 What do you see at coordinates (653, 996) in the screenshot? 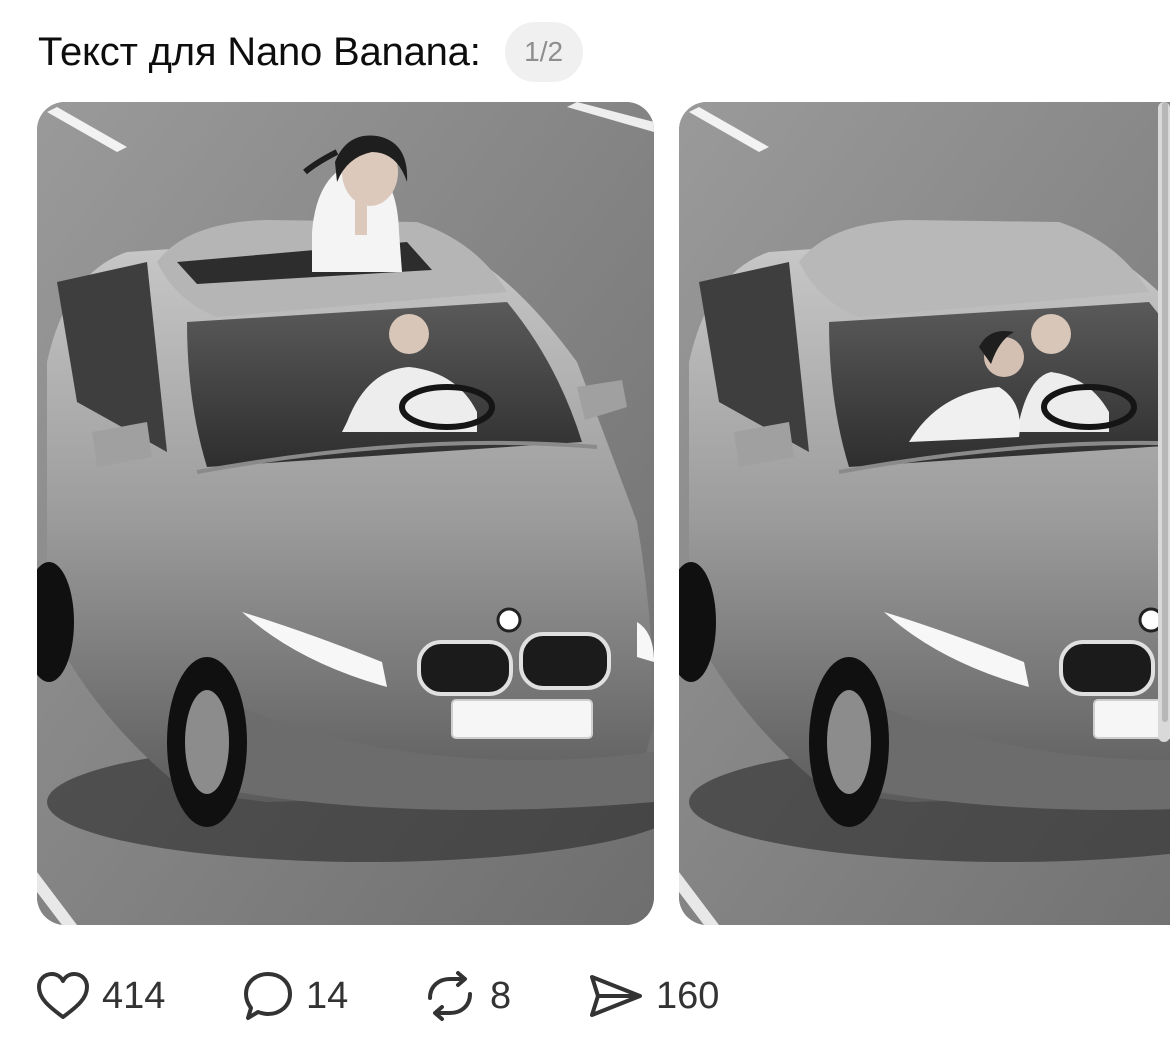
I see `share-button: 160` at bounding box center [653, 996].